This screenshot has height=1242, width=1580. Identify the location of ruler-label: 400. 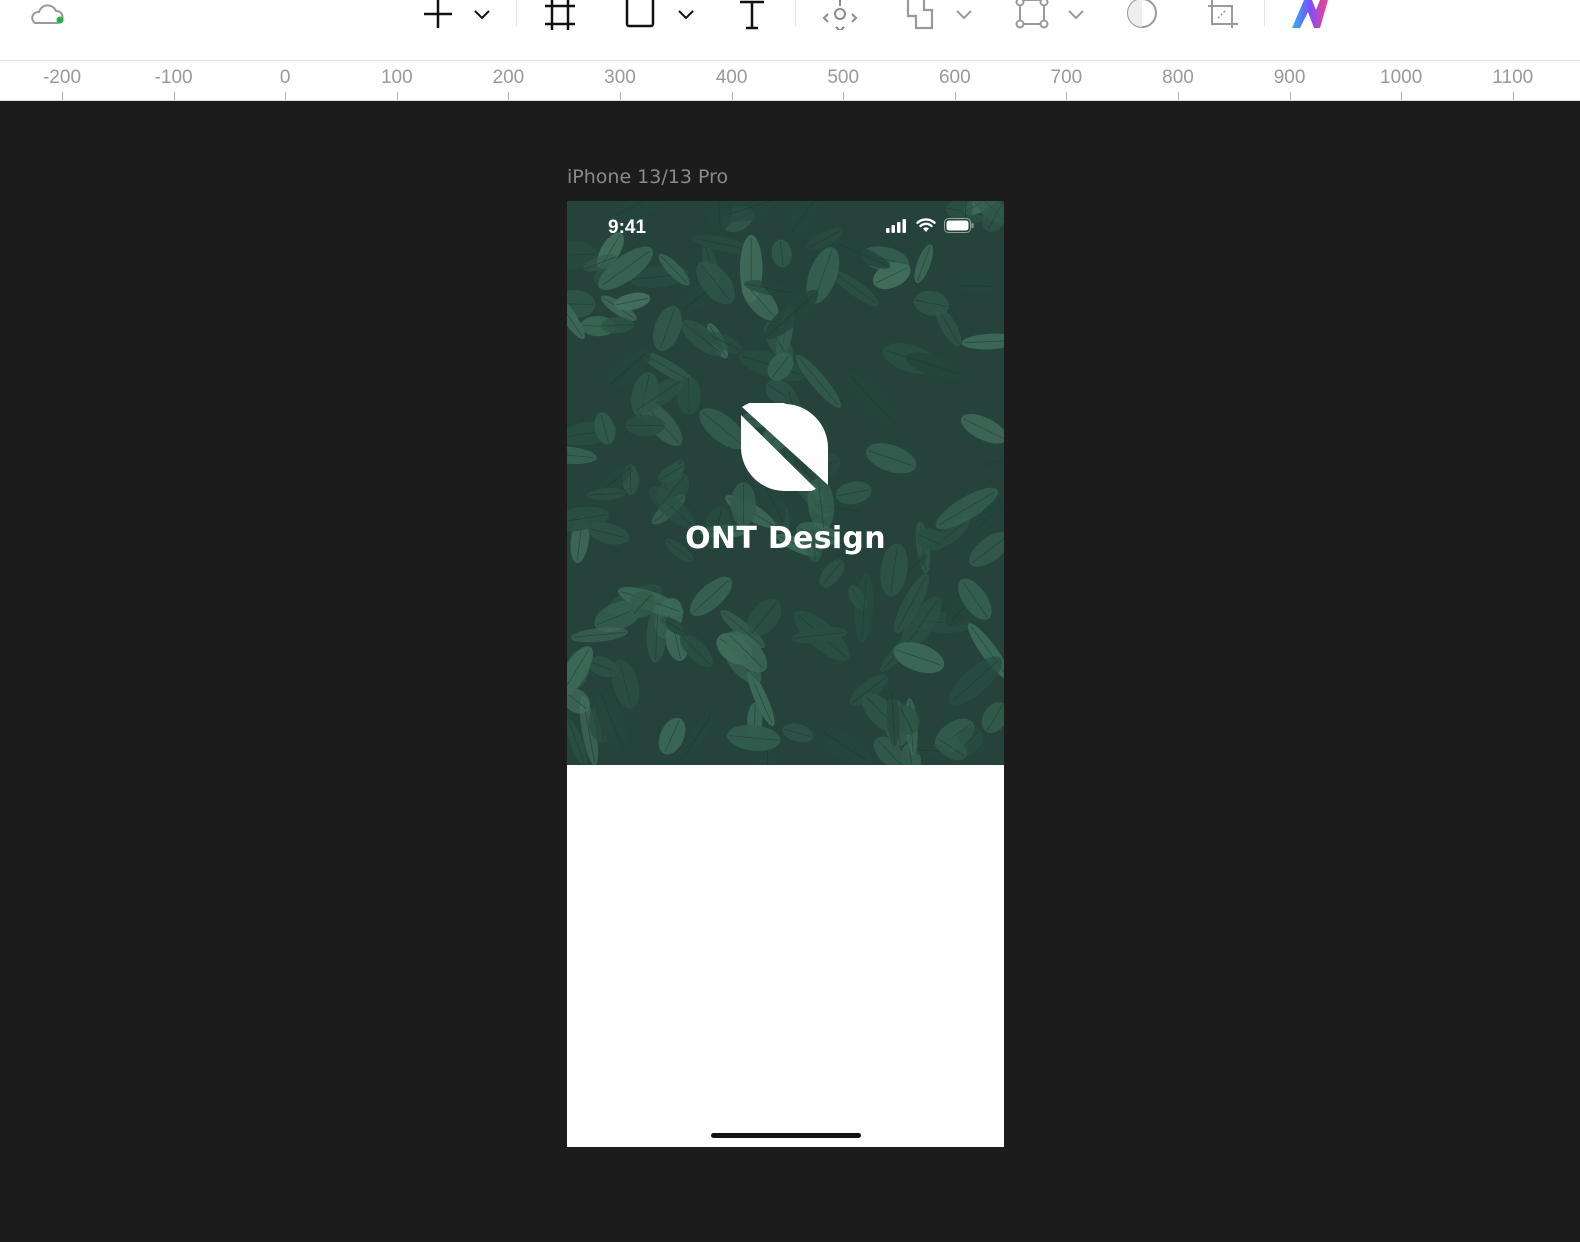
(731, 77).